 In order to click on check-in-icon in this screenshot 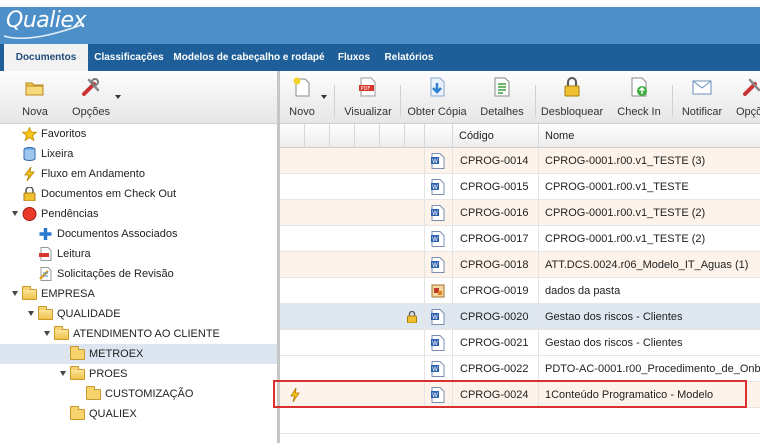, I will do `click(639, 87)`.